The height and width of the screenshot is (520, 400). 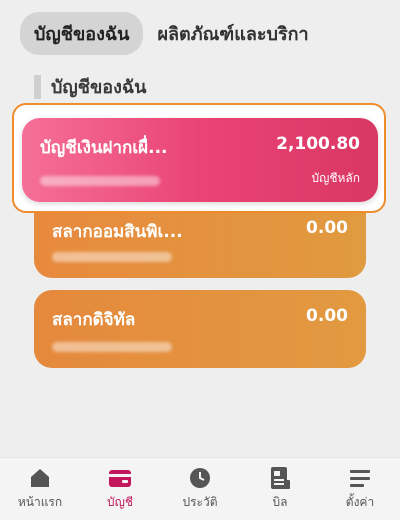 I want to click on bottom-navigation: หน้าแรก บัญชี ประวัติ บิล ตั้งค่า, so click(x=200, y=488).